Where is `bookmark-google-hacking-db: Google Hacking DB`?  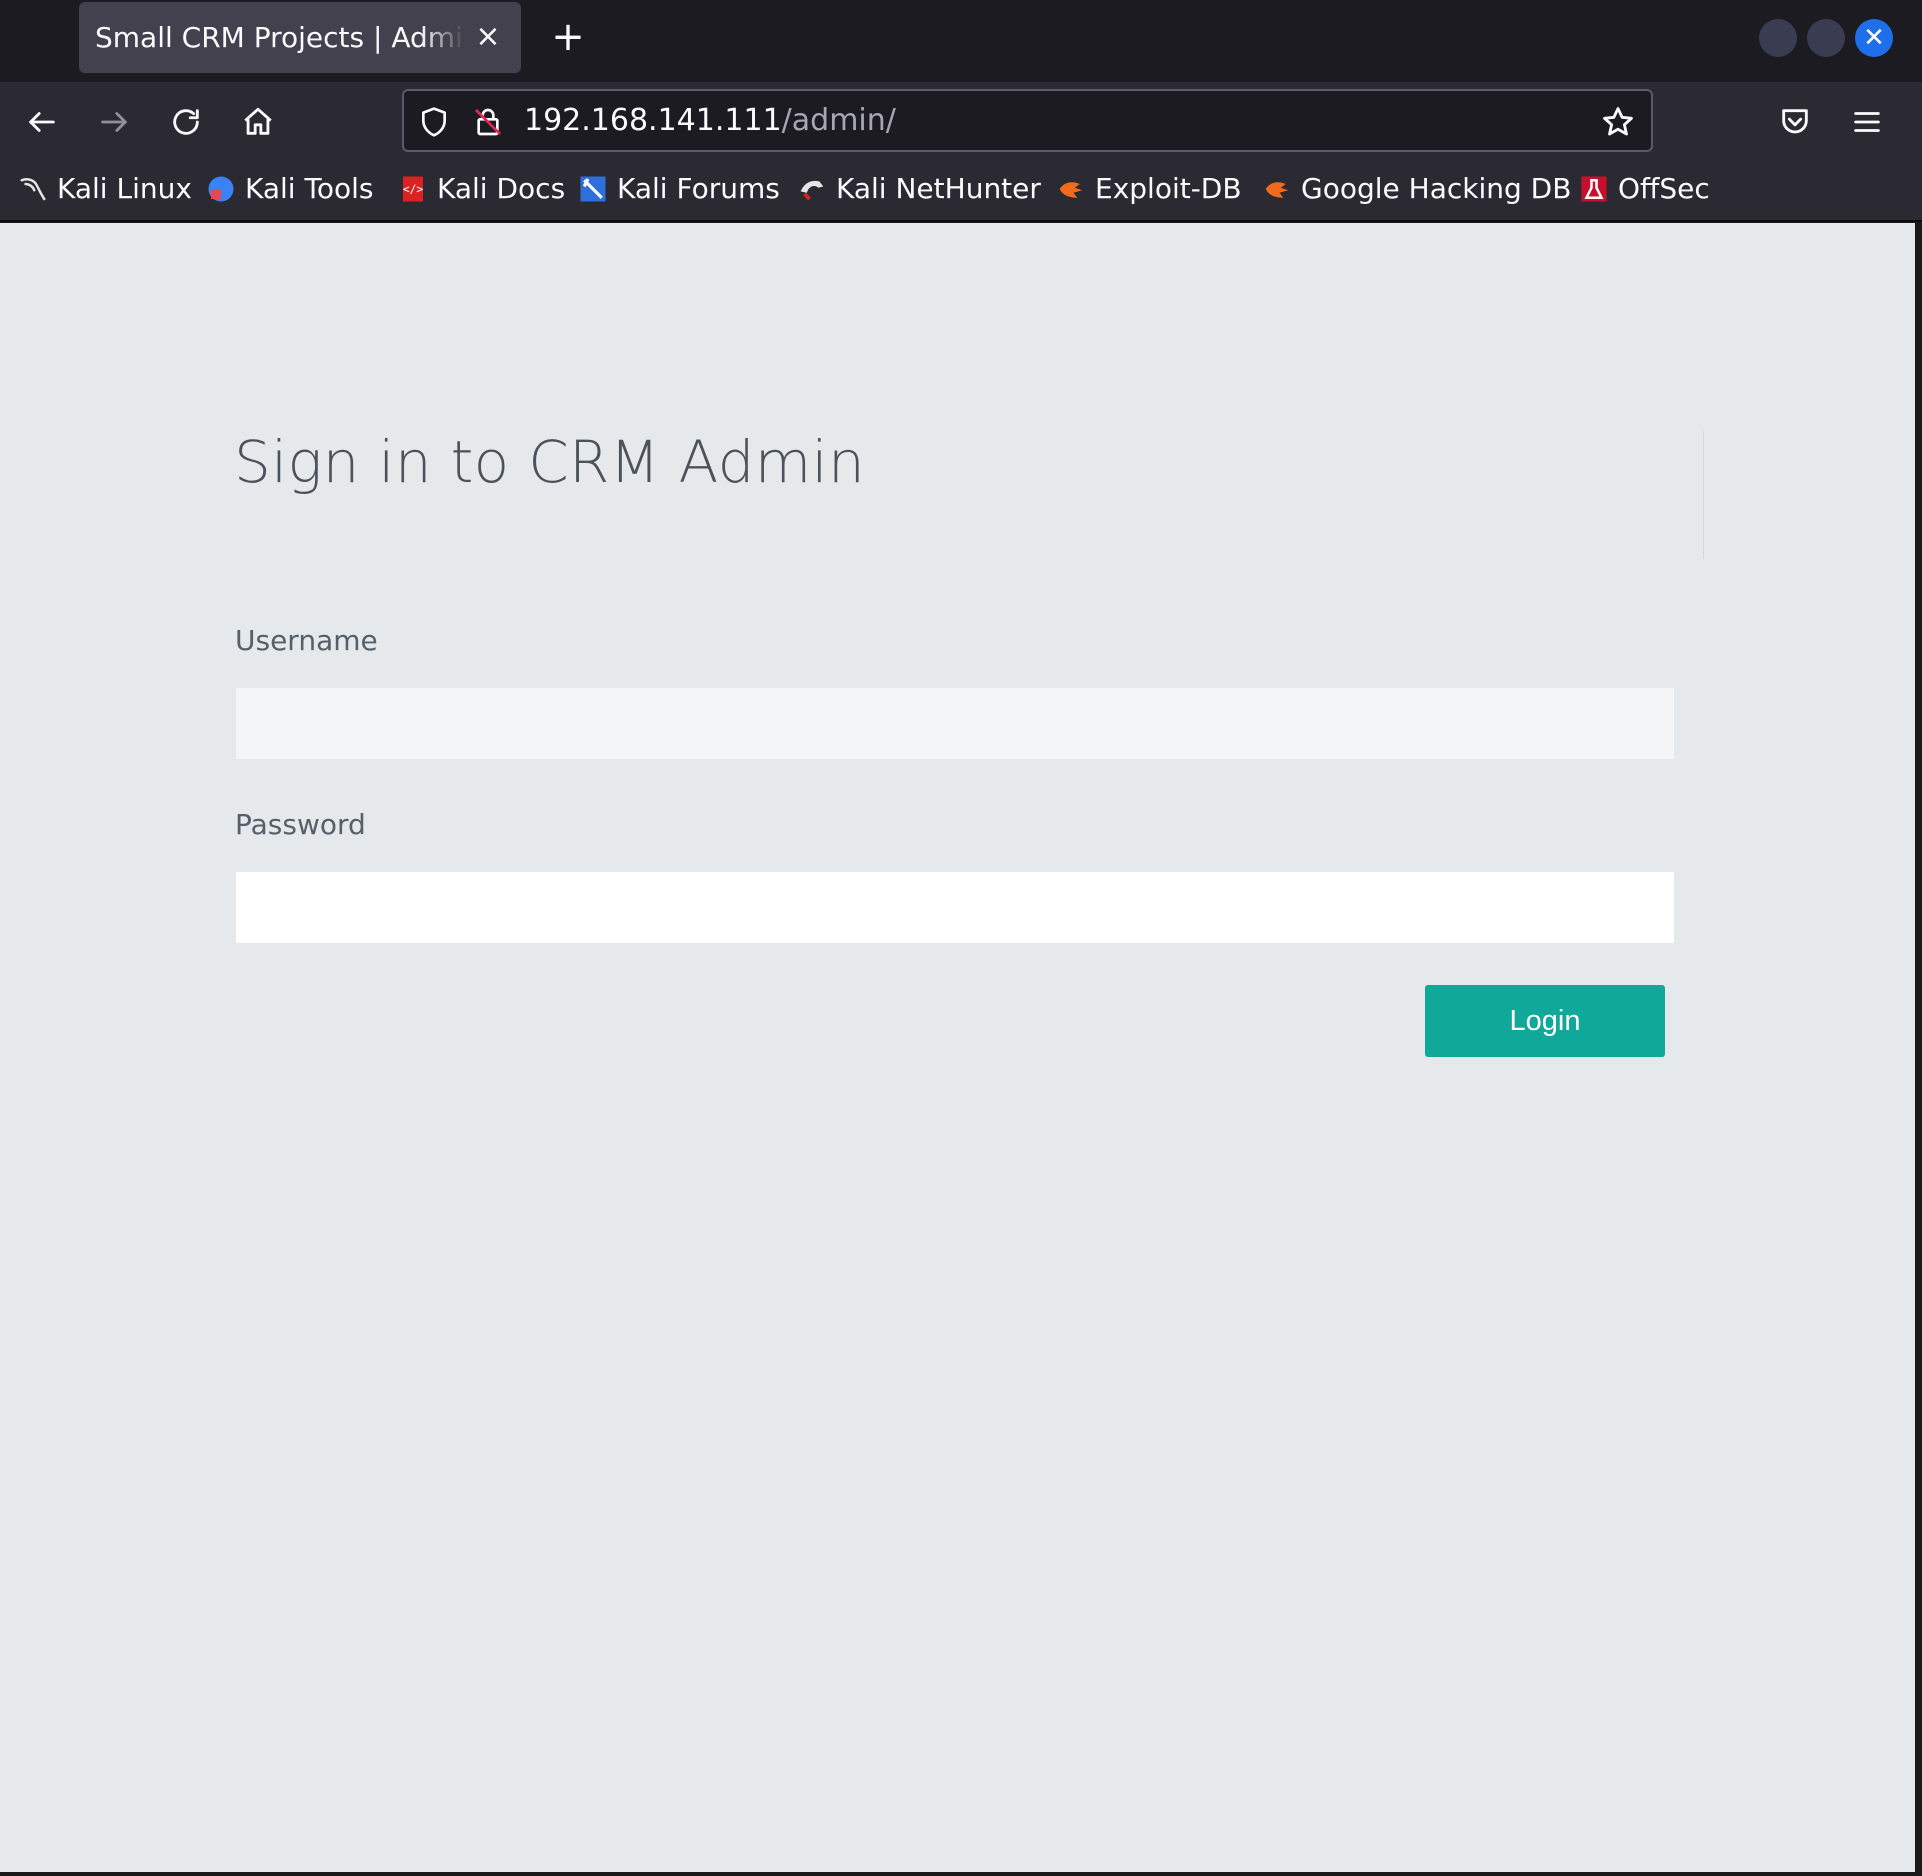
bookmark-google-hacking-db: Google Hacking DB is located at coordinates (1416, 188).